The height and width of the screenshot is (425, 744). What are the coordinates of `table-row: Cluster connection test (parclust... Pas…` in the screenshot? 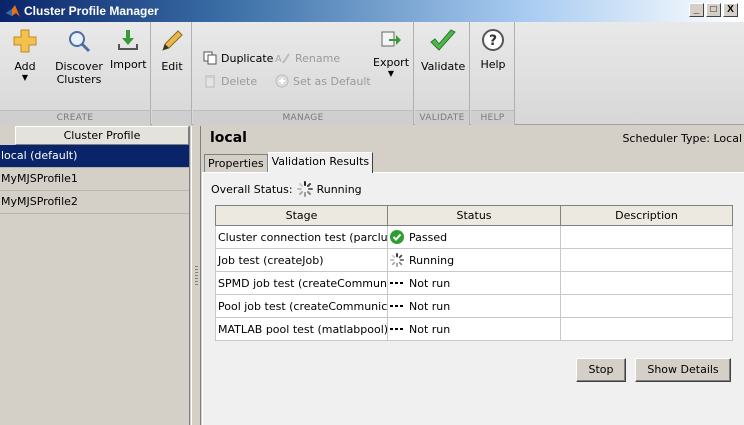 It's located at (474, 237).